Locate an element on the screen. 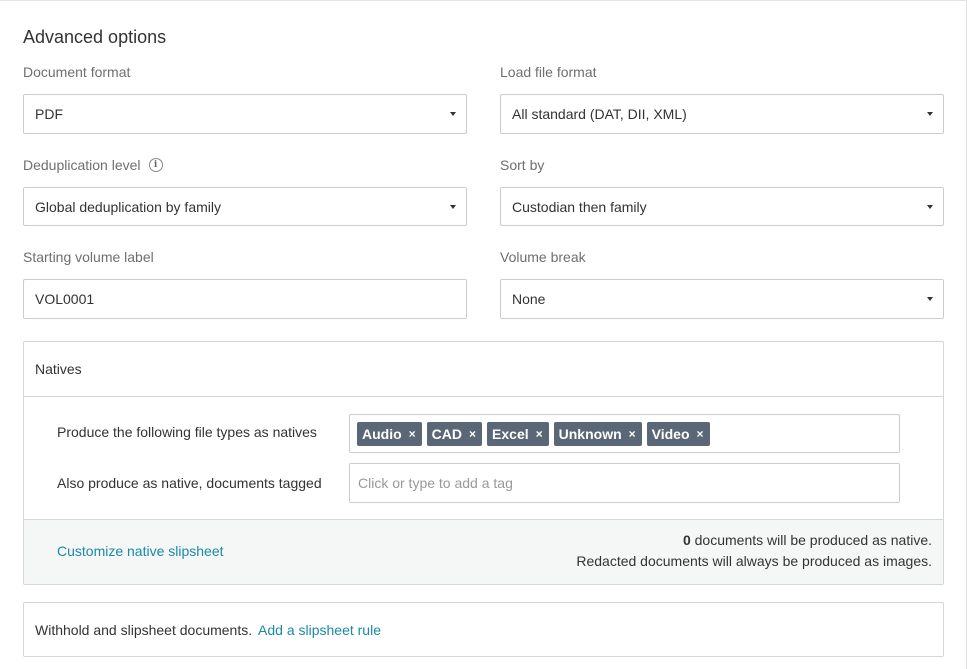 This screenshot has width=967, height=669. tag-chip: Video × is located at coordinates (678, 433).